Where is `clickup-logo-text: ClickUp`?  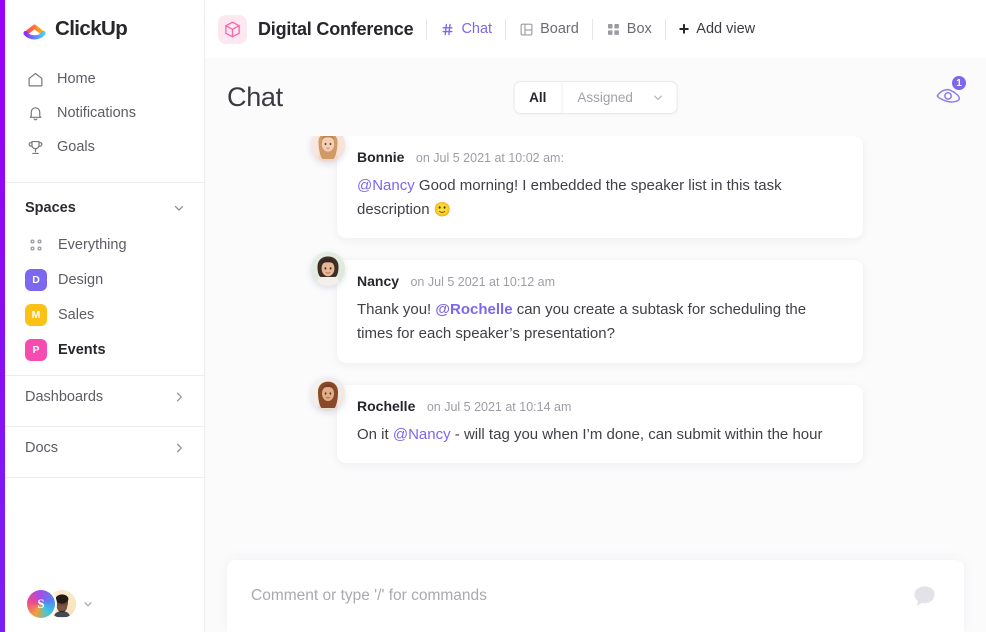 clickup-logo-text: ClickUp is located at coordinates (91, 28).